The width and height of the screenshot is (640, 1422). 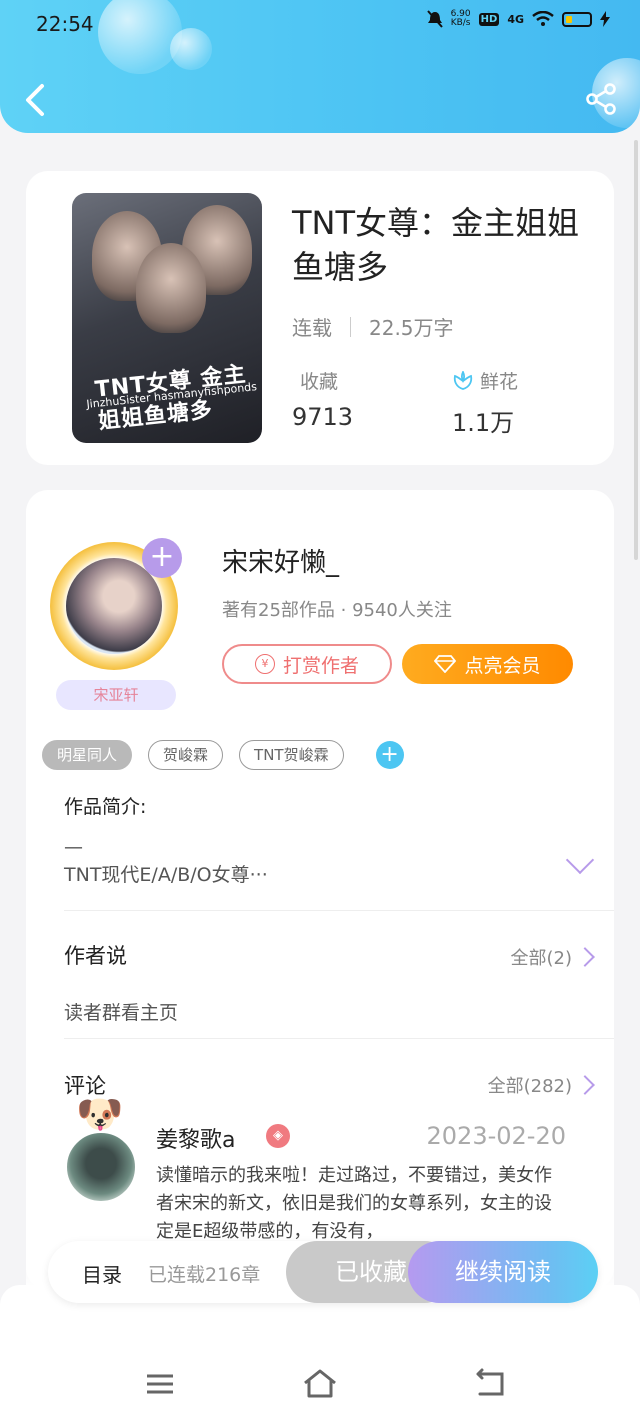 I want to click on vip-label: 点亮会员, so click(x=502, y=665).